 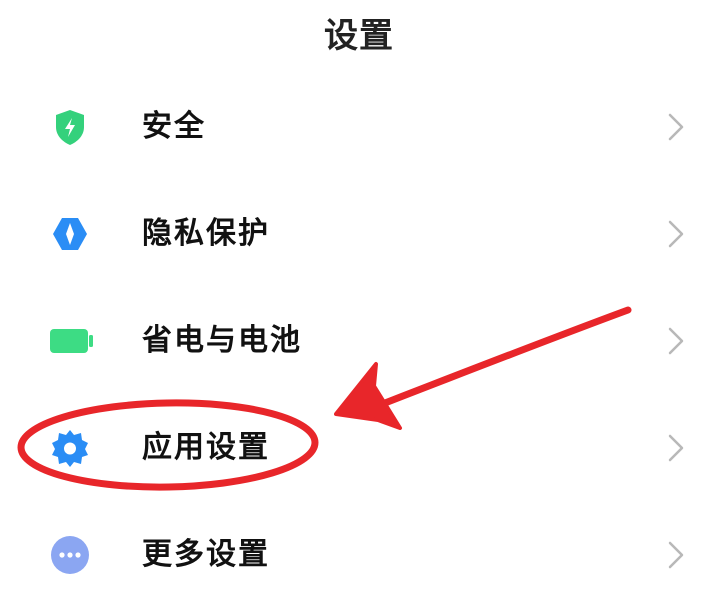 What do you see at coordinates (206, 233) in the screenshot?
I see `settings-item-label: 隐私保护` at bounding box center [206, 233].